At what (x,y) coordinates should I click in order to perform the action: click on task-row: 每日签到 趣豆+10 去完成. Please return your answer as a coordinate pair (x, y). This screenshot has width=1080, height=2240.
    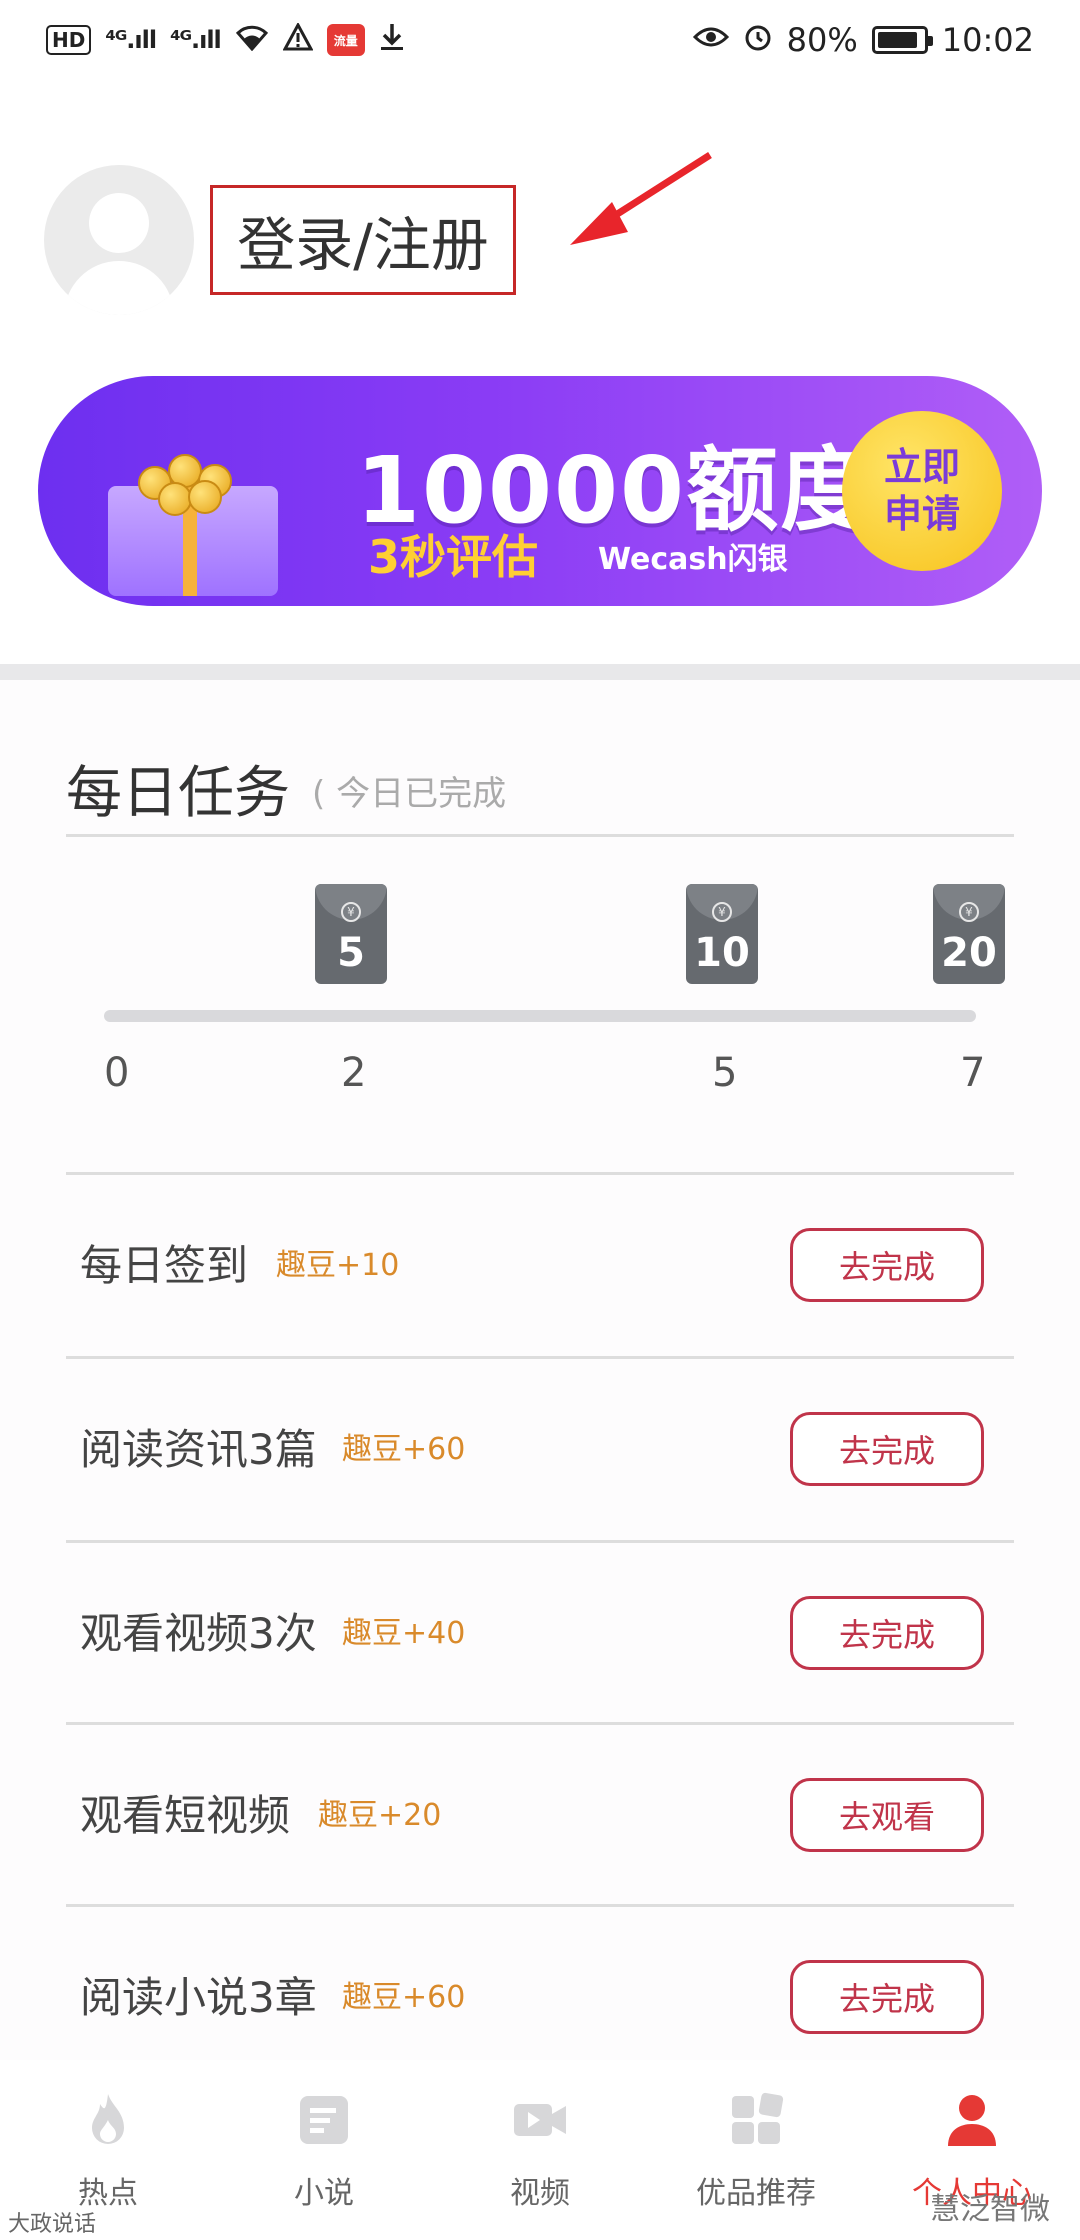
    Looking at the image, I should click on (540, 1265).